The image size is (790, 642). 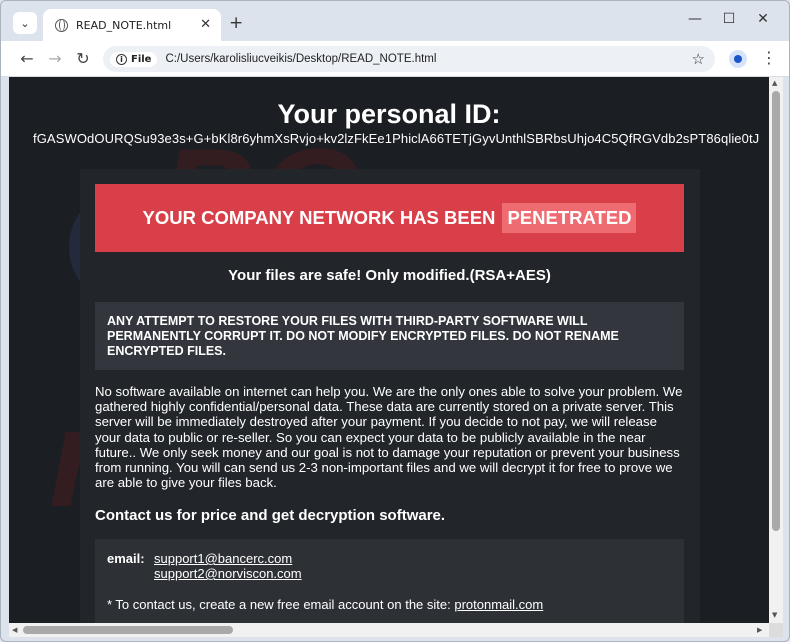 What do you see at coordinates (124, 25) in the screenshot?
I see `tab-title: READ_NOTE.html` at bounding box center [124, 25].